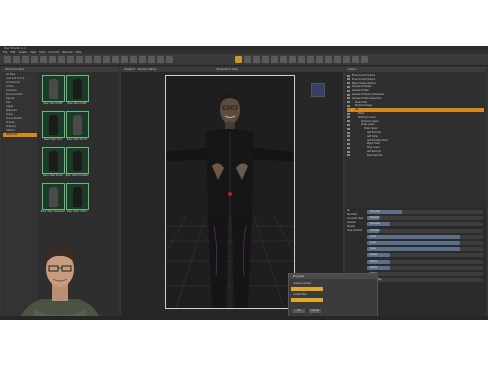 The height and width of the screenshot is (366, 488). Describe the element at coordinates (425, 280) in the screenshot. I see `parameter-slider: Selectable` at that location.